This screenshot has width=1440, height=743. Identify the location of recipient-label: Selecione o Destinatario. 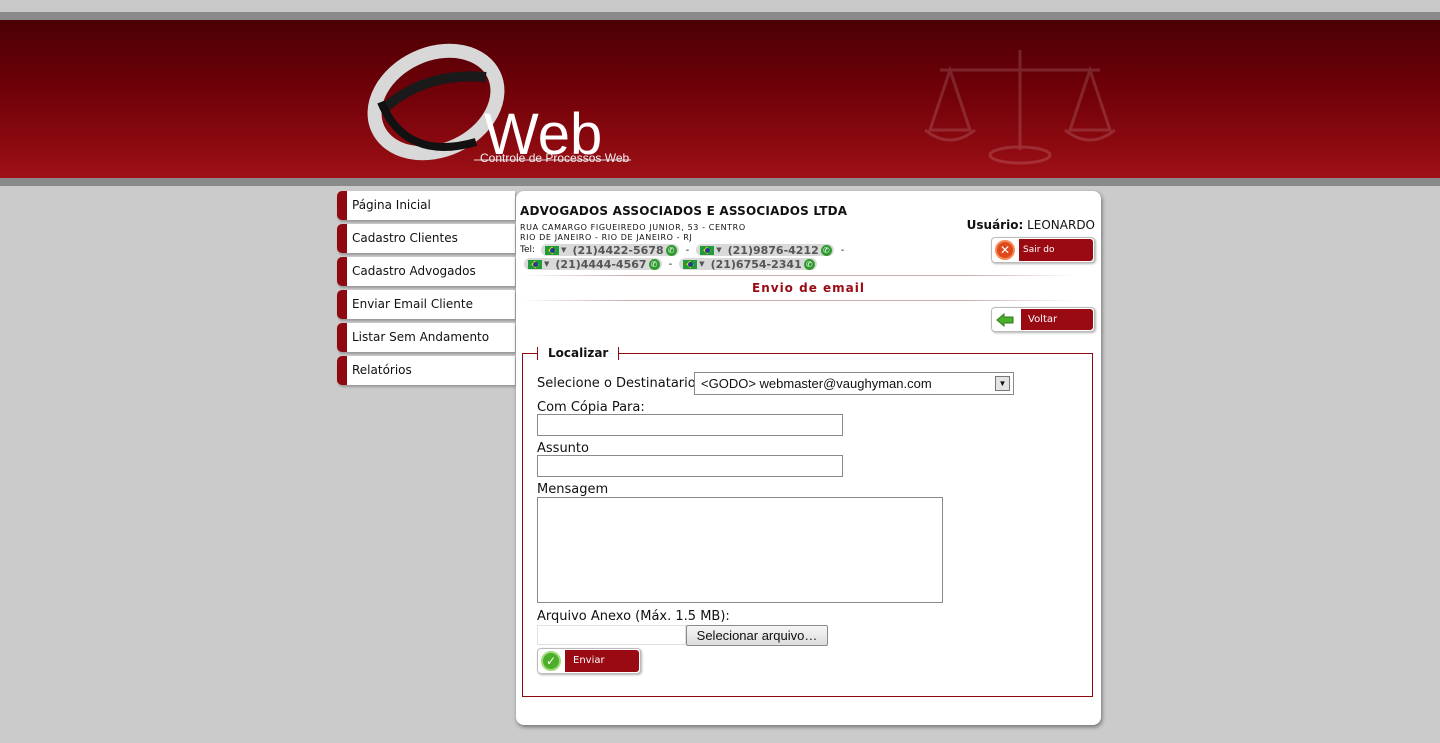
(616, 383).